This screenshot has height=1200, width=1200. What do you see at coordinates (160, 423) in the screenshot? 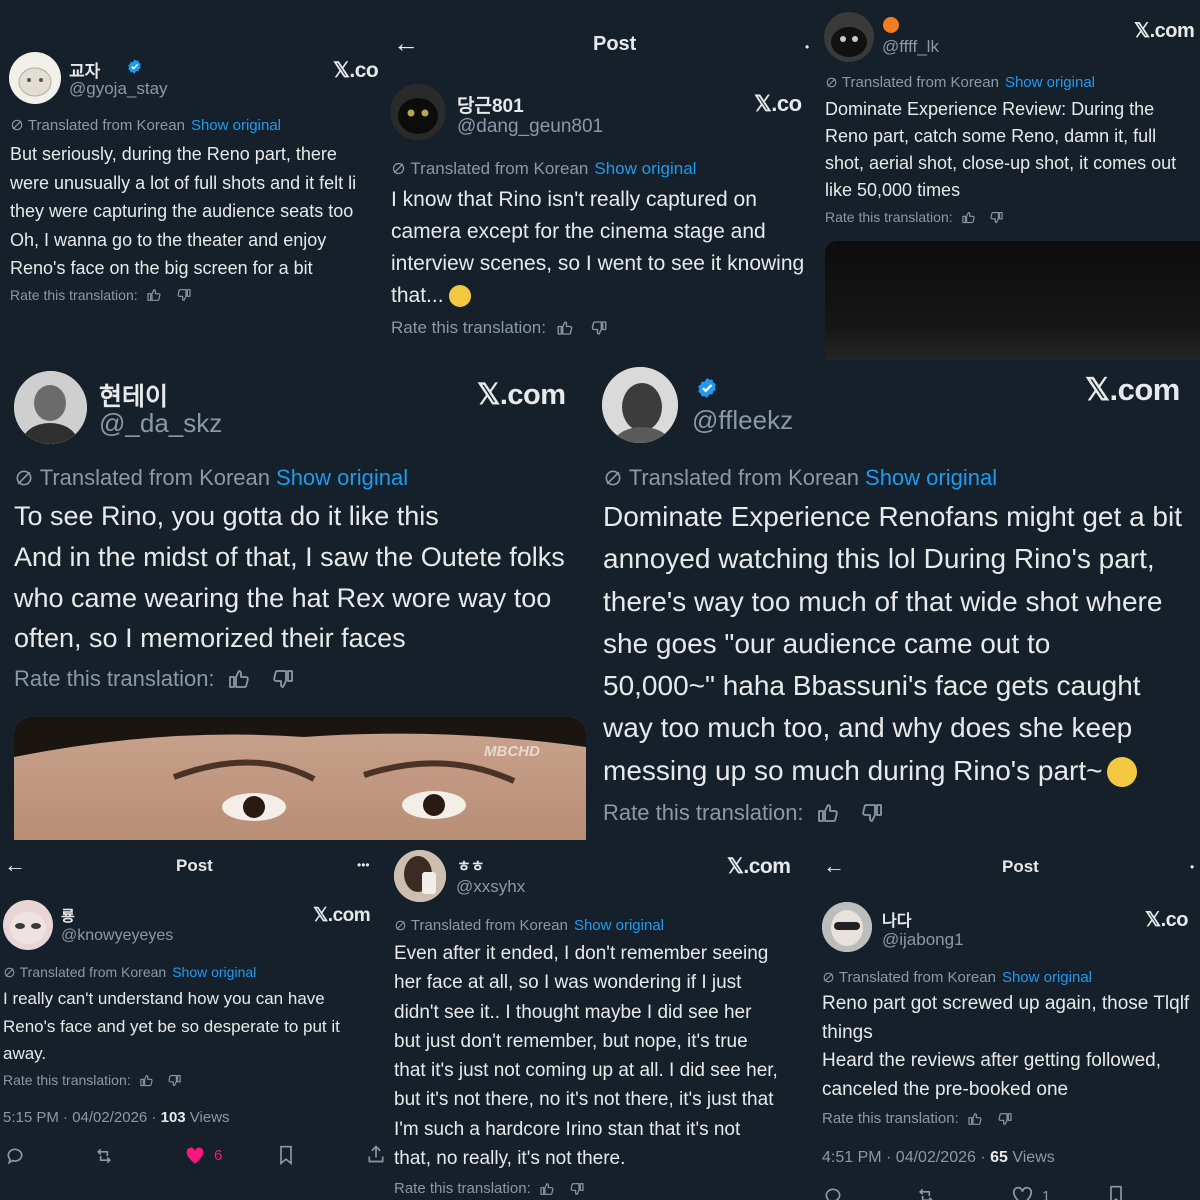
I see `handle: @_da_skz` at bounding box center [160, 423].